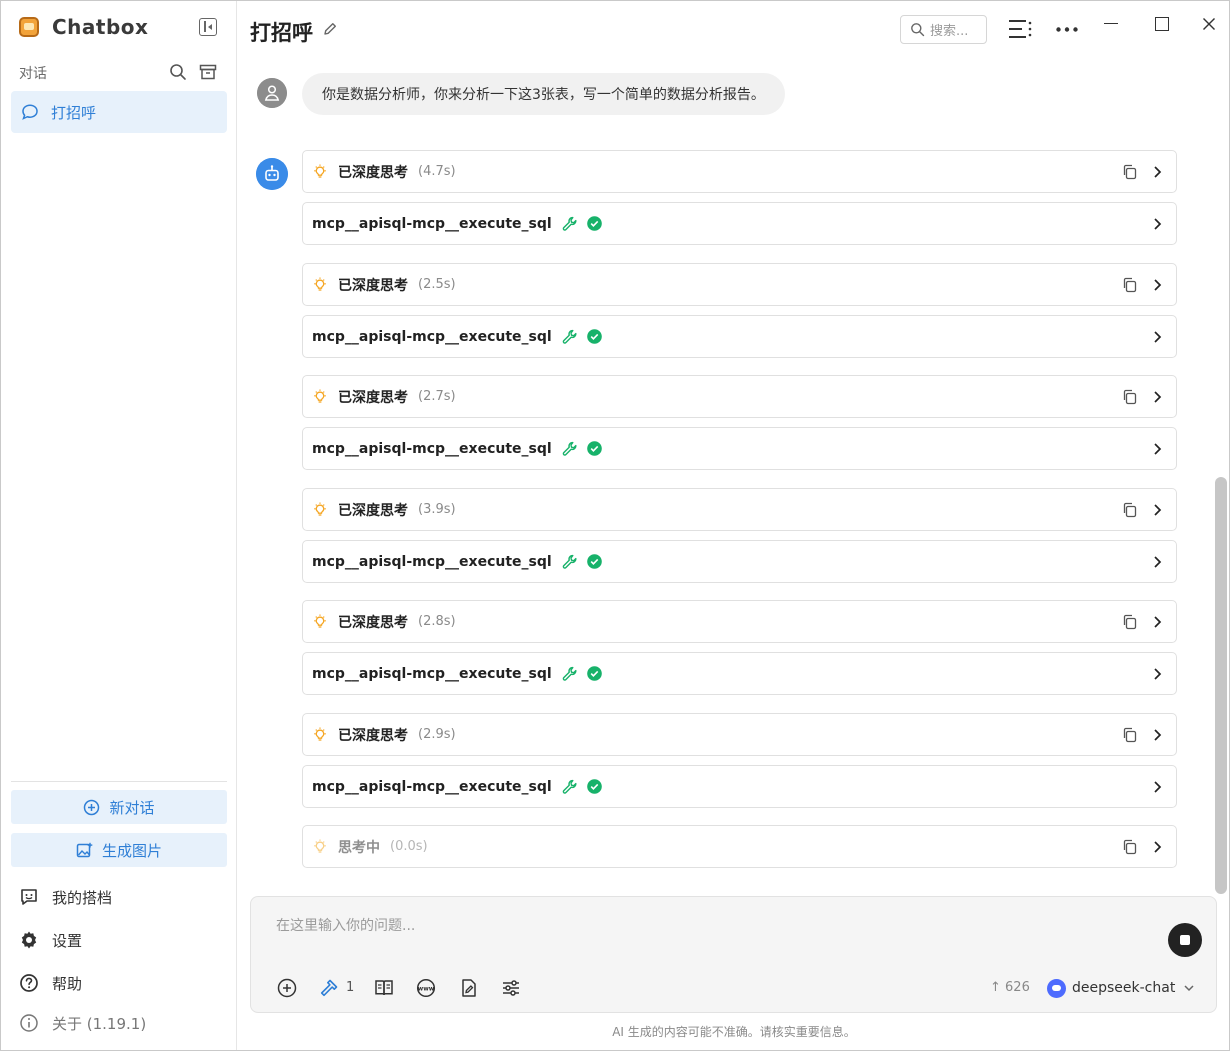 Image resolution: width=1230 pixels, height=1051 pixels. Describe the element at coordinates (739, 734) in the screenshot. I see `thinking-card: 已深度思考 (2.9s)` at that location.